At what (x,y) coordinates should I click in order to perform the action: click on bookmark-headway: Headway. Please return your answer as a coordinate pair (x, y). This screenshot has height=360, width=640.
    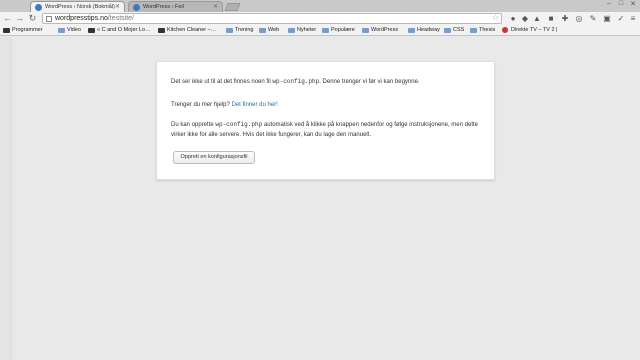
    Looking at the image, I should click on (424, 30).